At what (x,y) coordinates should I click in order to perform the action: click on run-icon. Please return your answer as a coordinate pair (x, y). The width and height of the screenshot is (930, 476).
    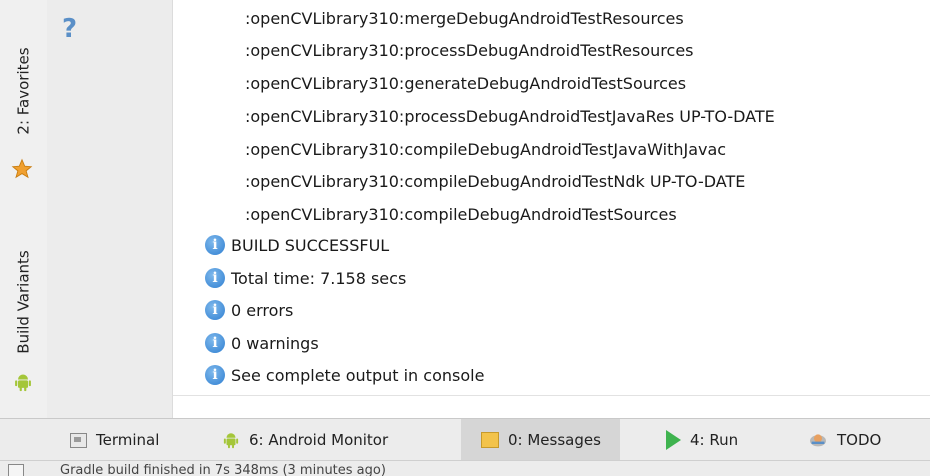
    Looking at the image, I should click on (673, 440).